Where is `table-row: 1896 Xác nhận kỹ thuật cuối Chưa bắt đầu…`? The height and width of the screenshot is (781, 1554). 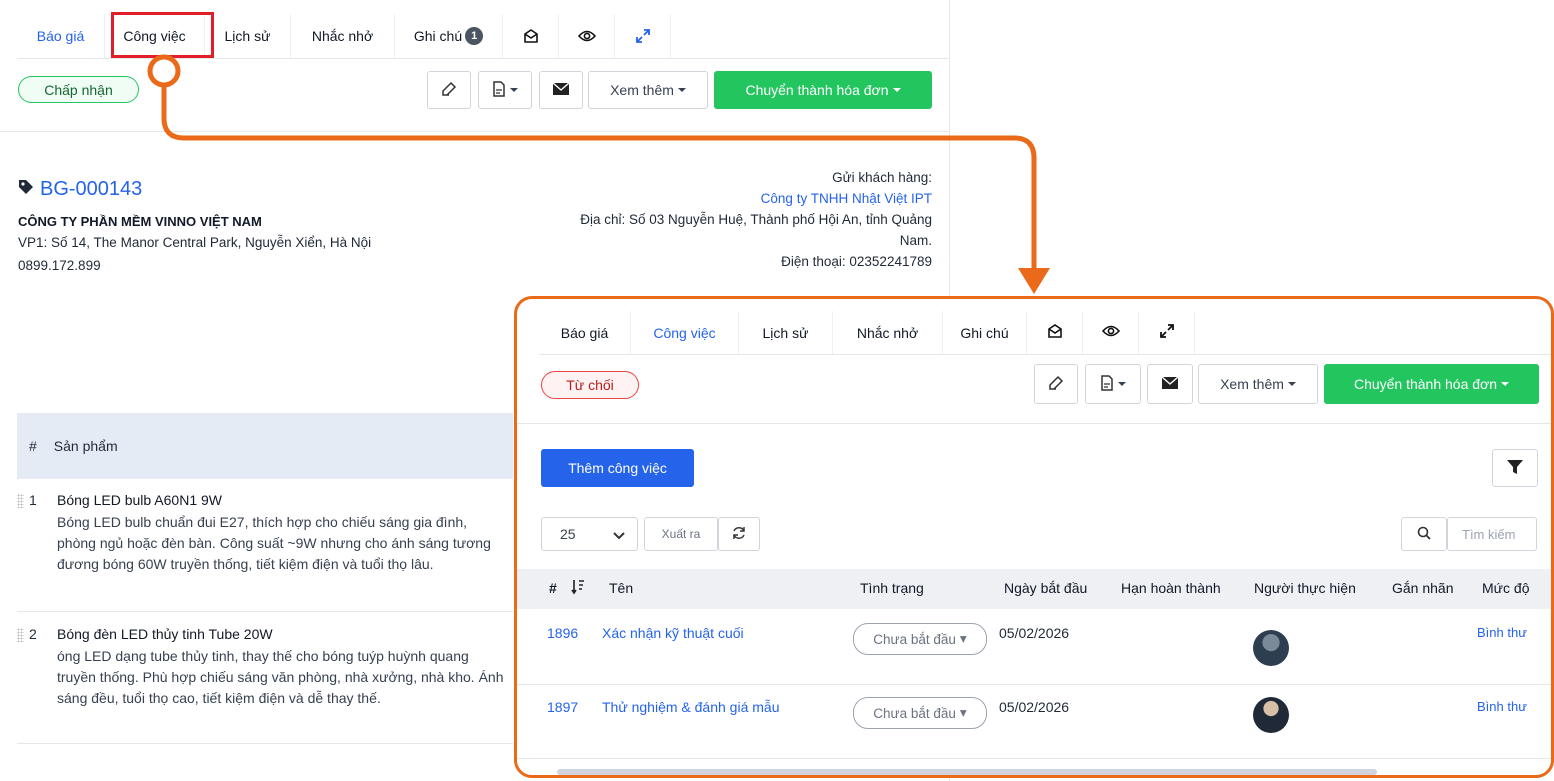
table-row: 1896 Xác nhận kỹ thuật cuối Chưa bắt đầu… is located at coordinates (1034, 648).